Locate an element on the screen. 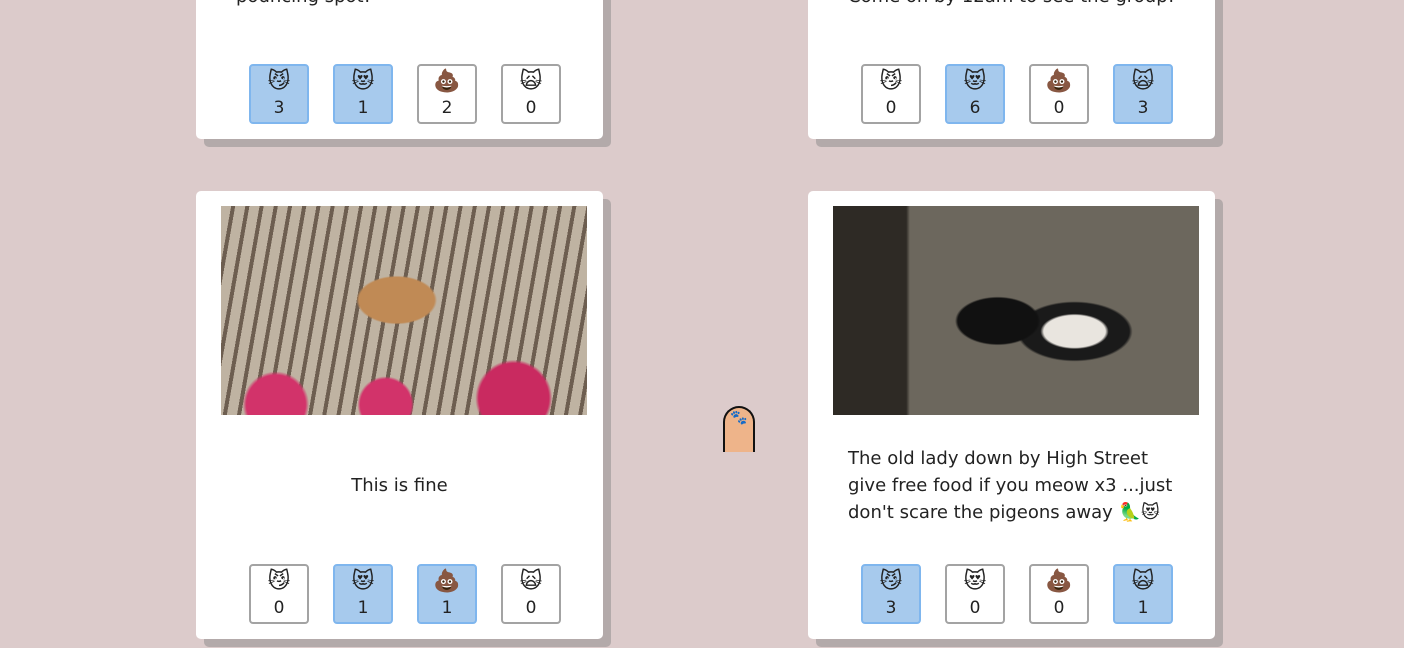 The height and width of the screenshot is (648, 1404). paw-cursor-icon: 🐾 is located at coordinates (739, 429).